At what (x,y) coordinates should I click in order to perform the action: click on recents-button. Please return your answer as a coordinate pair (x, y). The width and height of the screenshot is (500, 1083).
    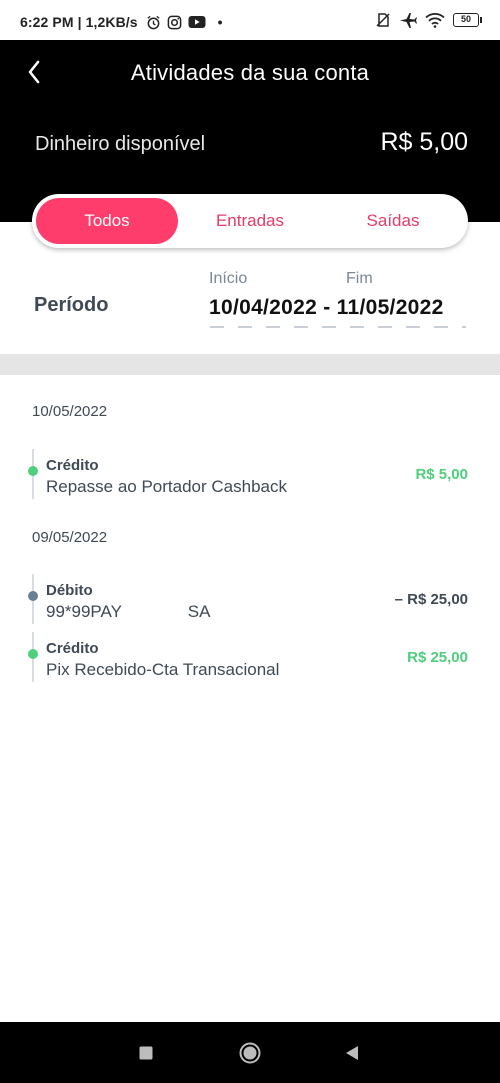
    Looking at the image, I should click on (146, 1052).